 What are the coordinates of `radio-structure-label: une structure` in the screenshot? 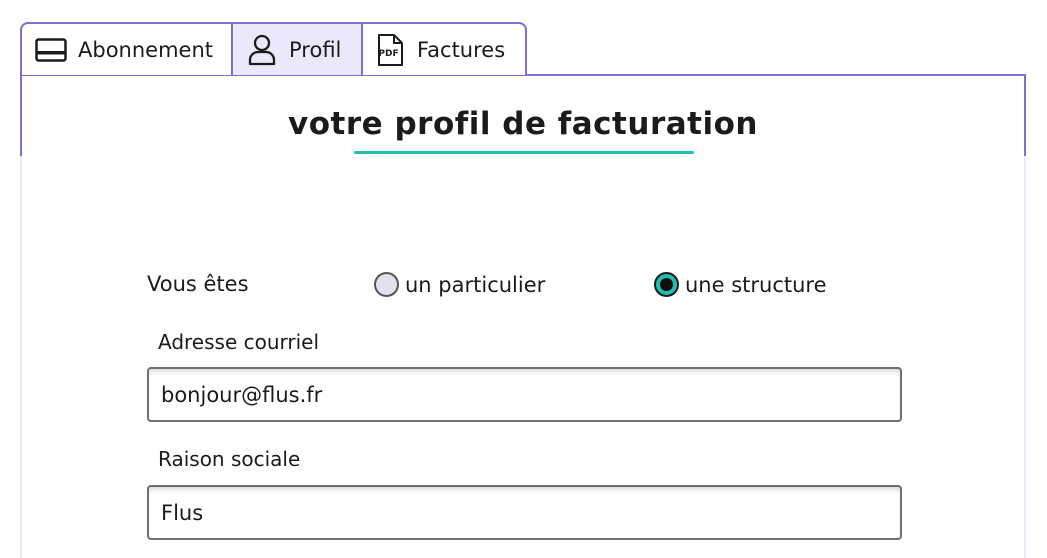 It's located at (756, 285).